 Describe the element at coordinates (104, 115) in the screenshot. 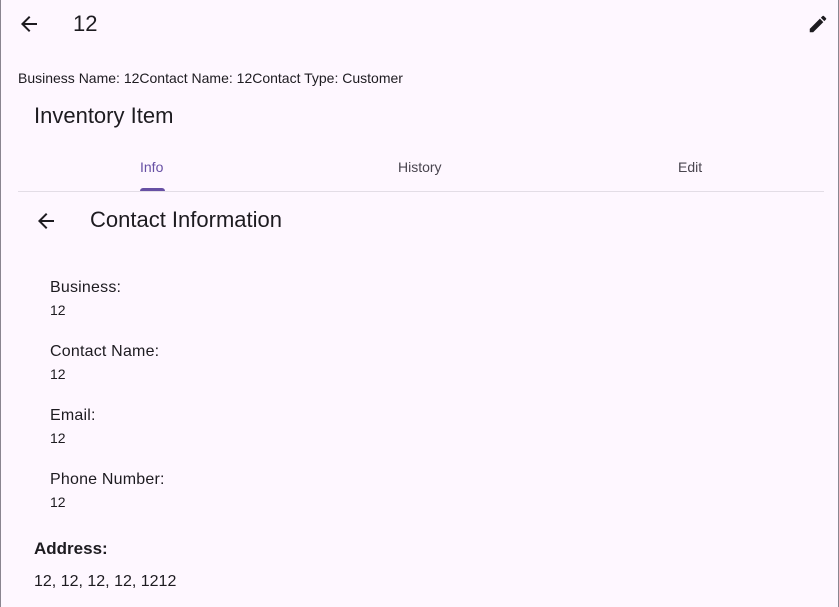

I see `section-title: Inventory Item` at that location.